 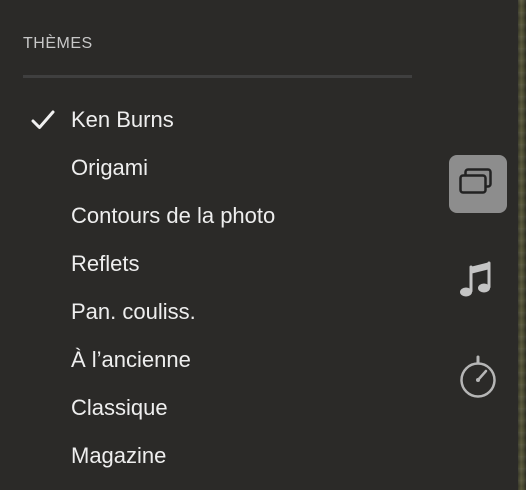 What do you see at coordinates (200, 120) in the screenshot?
I see `theme-item-ken-burns: Ken Burns` at bounding box center [200, 120].